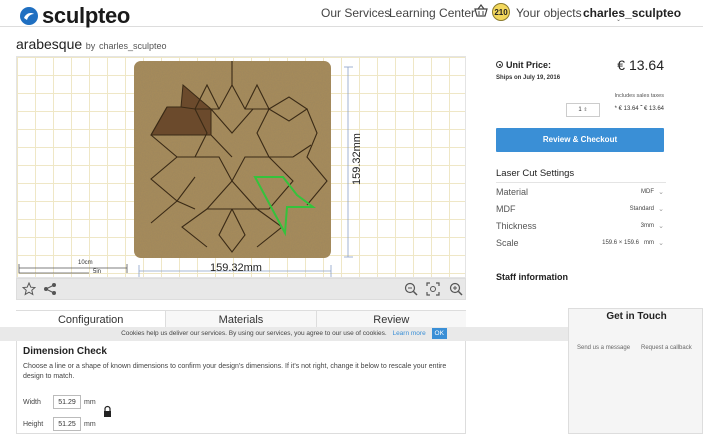 The width and height of the screenshot is (703, 434). What do you see at coordinates (67, 402) in the screenshot?
I see `width-input` at bounding box center [67, 402].